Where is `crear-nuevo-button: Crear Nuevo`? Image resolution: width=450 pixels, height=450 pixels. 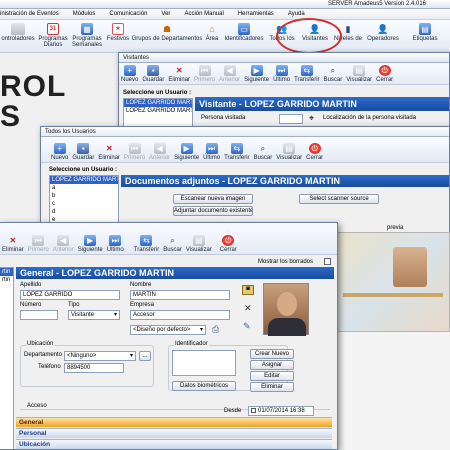
crear-nuevo-button: Crear Nuevo is located at coordinates (272, 354).